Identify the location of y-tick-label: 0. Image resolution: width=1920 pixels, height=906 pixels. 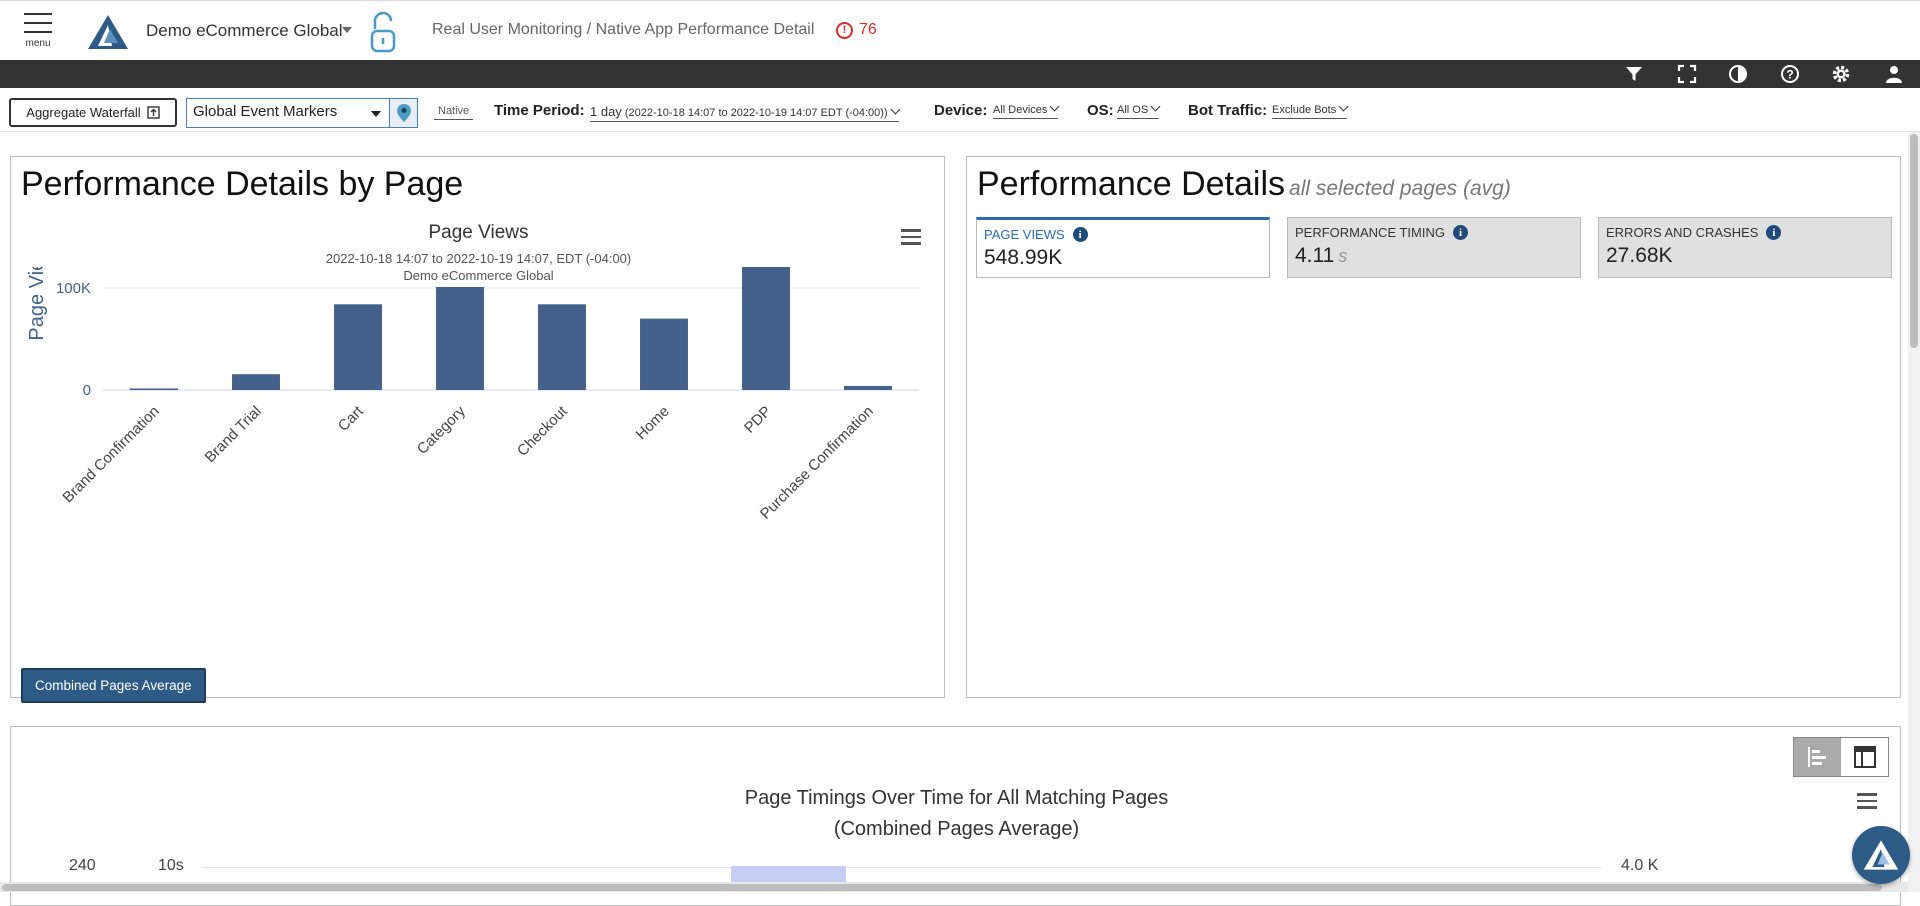
(87, 390).